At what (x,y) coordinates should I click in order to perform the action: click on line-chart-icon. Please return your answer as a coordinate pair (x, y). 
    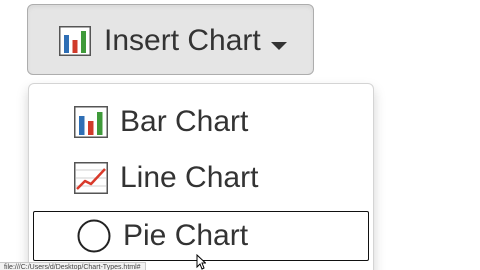
    Looking at the image, I should click on (91, 178).